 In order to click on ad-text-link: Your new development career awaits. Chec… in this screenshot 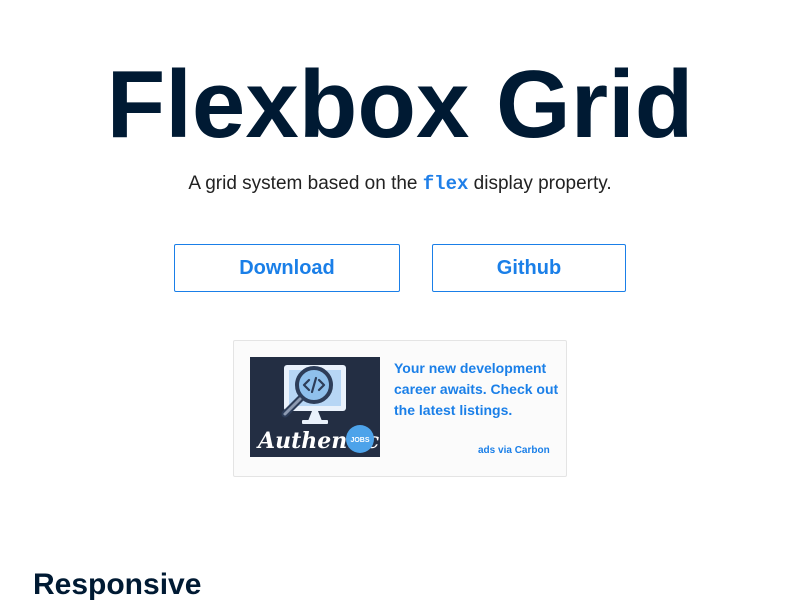, I will do `click(476, 389)`.